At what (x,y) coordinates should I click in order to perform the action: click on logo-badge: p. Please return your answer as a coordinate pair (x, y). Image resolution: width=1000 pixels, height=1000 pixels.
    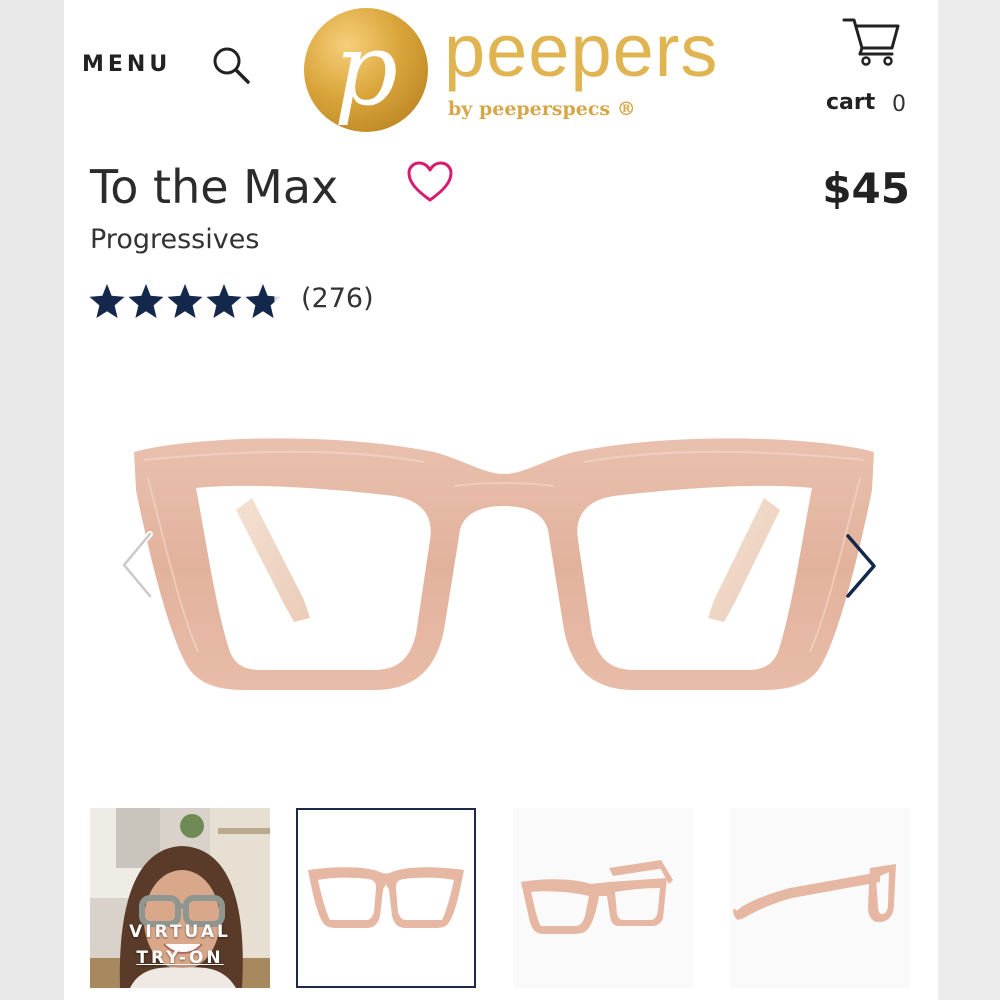
    Looking at the image, I should click on (366, 70).